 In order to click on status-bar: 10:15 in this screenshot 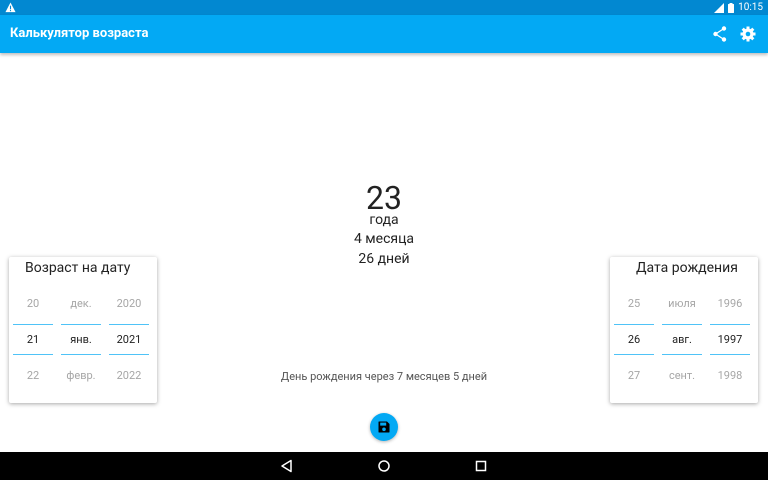, I will do `click(384, 7)`.